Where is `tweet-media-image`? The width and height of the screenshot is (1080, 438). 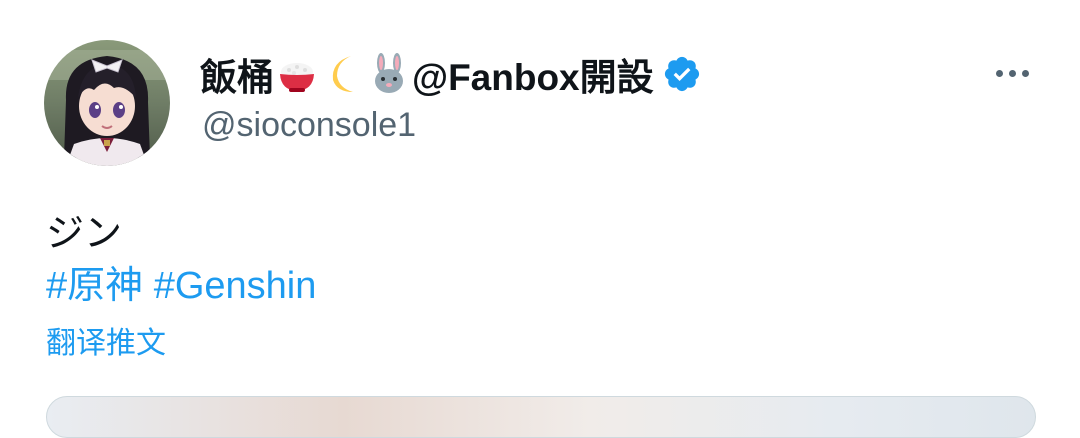
tweet-media-image is located at coordinates (541, 417).